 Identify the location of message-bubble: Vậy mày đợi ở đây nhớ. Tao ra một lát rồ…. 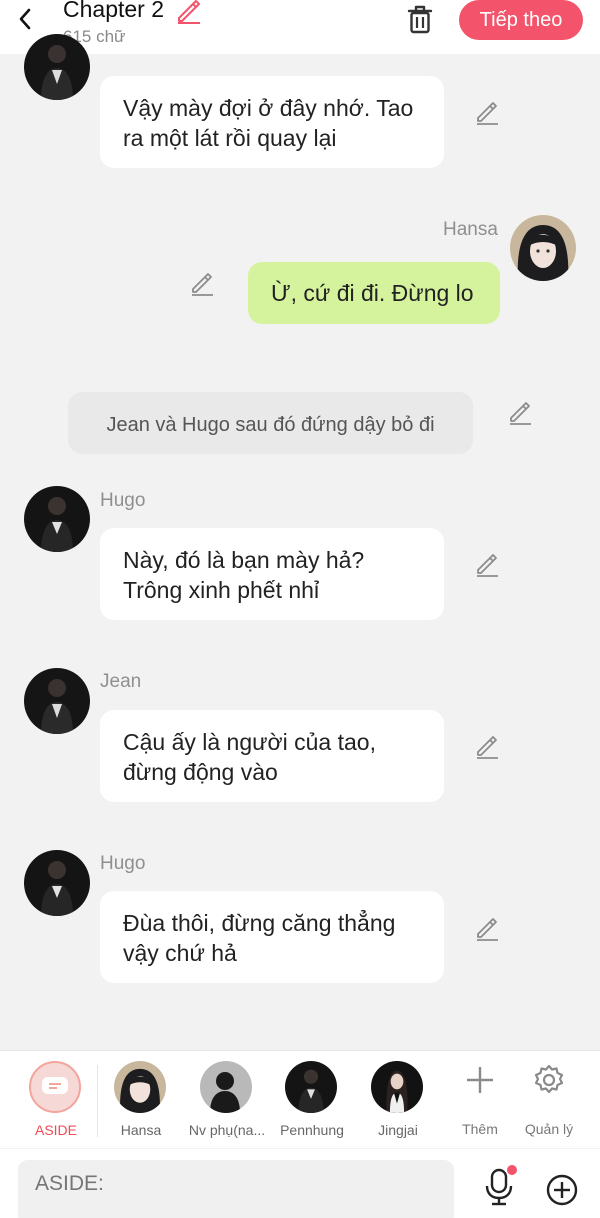
(272, 122).